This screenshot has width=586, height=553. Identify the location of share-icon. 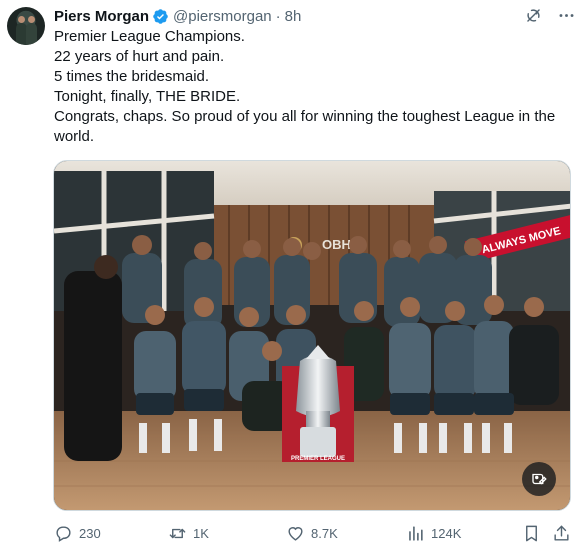
(561, 533).